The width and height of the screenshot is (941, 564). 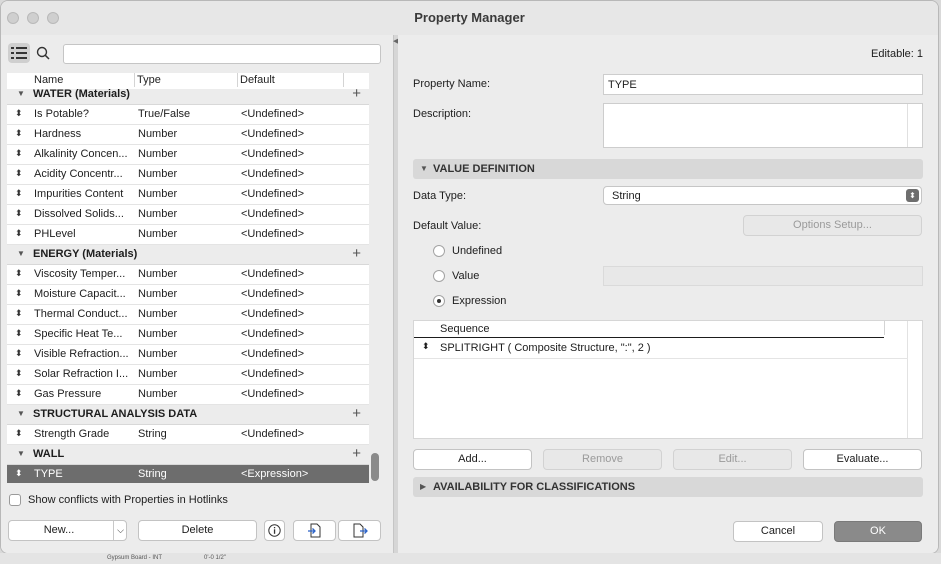 What do you see at coordinates (452, 84) in the screenshot?
I see `property-name-label: Property Name:` at bounding box center [452, 84].